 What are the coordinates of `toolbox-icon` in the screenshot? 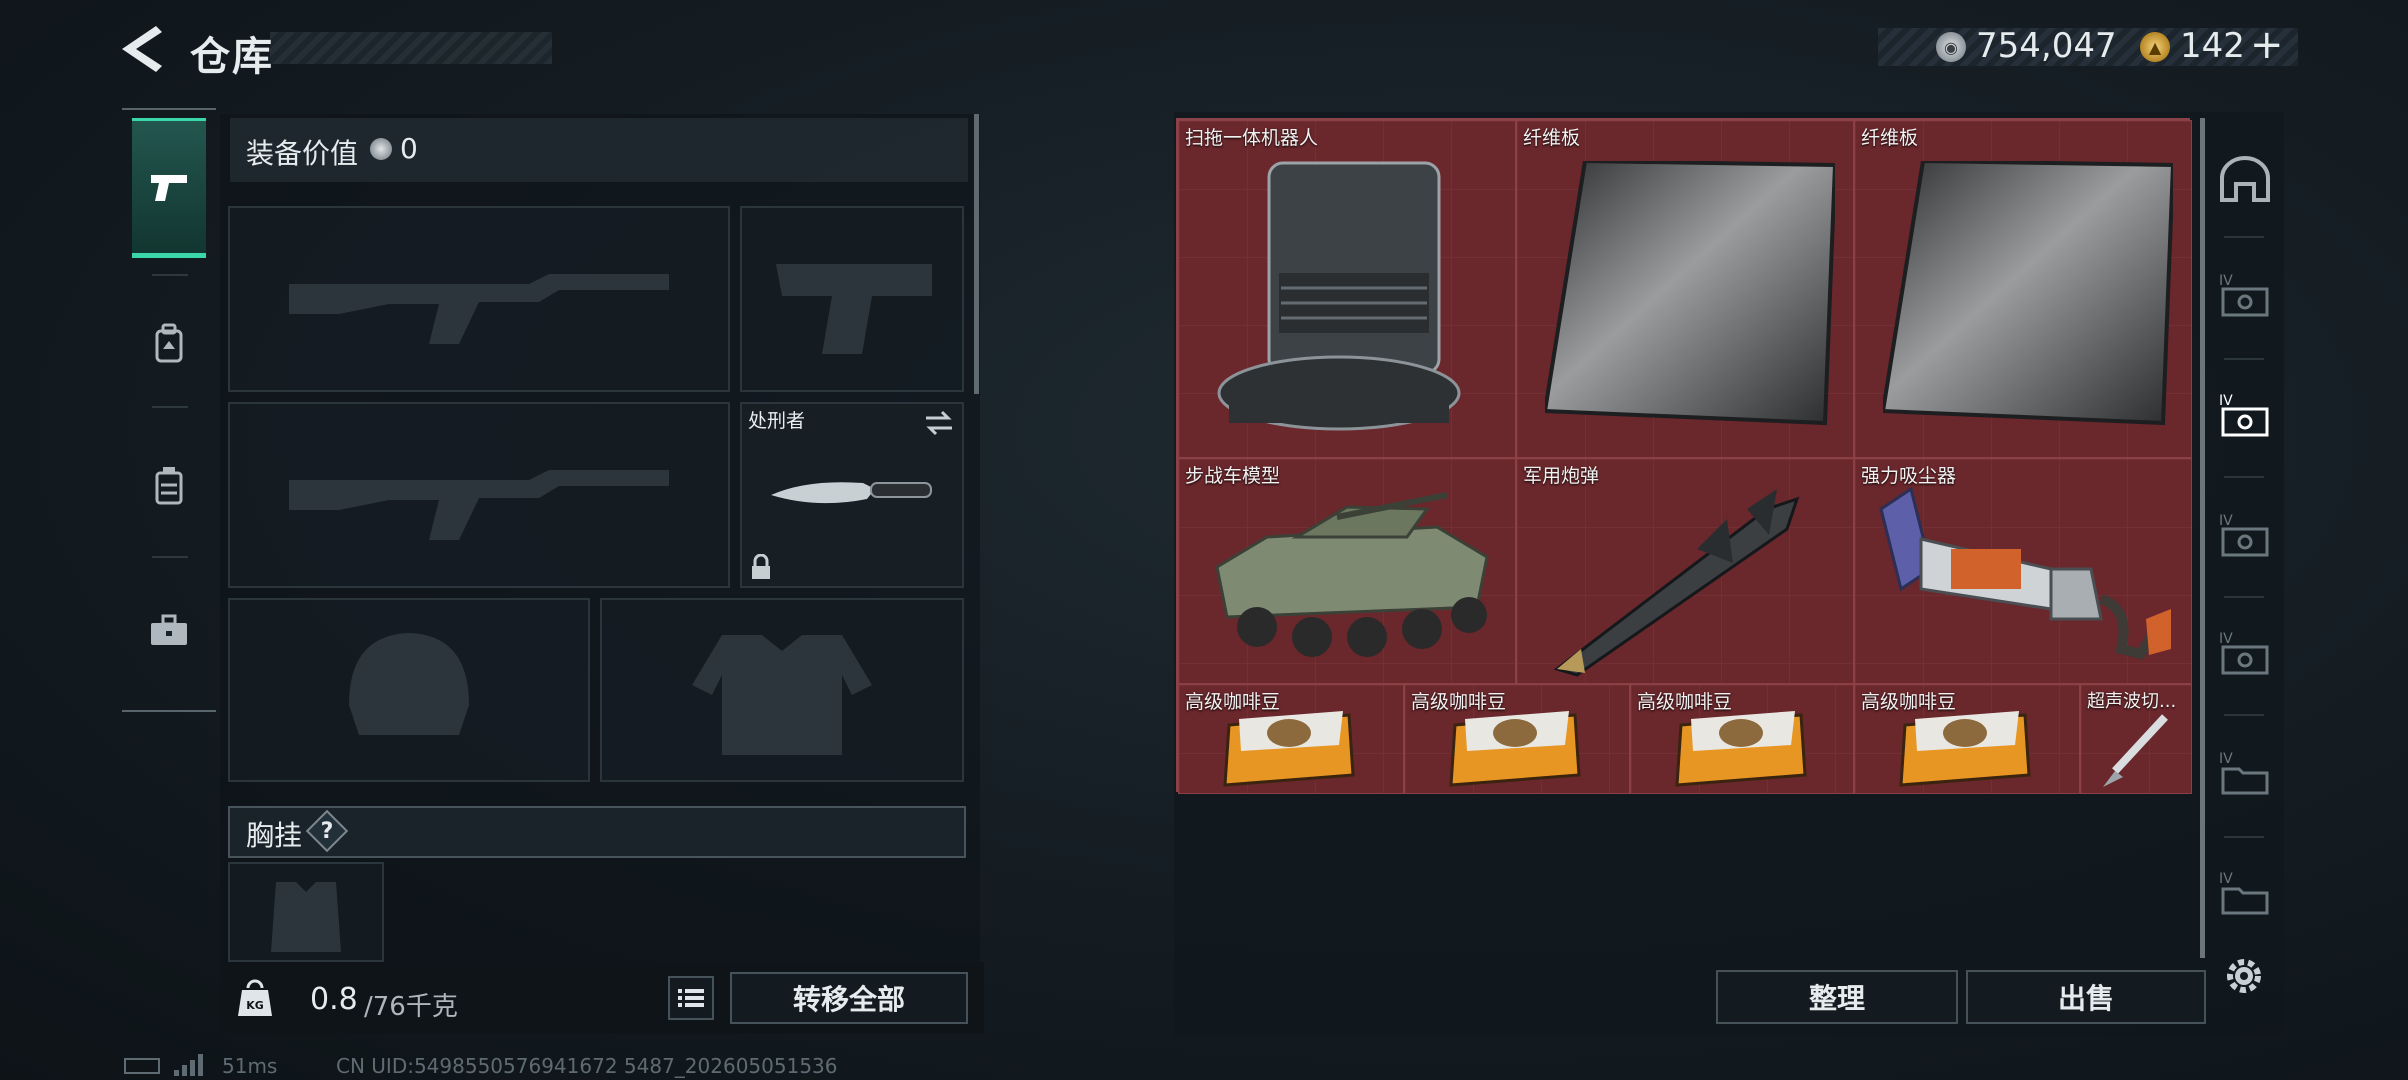 It's located at (169, 629).